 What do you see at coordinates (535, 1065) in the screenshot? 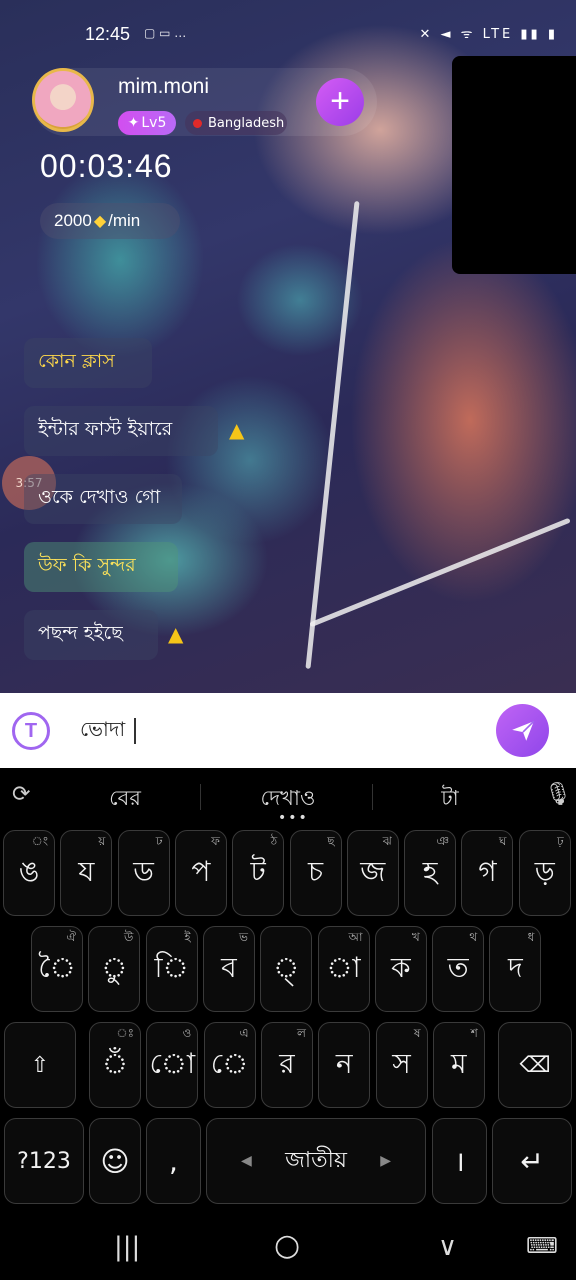
I see `backspace-key: ⌫` at bounding box center [535, 1065].